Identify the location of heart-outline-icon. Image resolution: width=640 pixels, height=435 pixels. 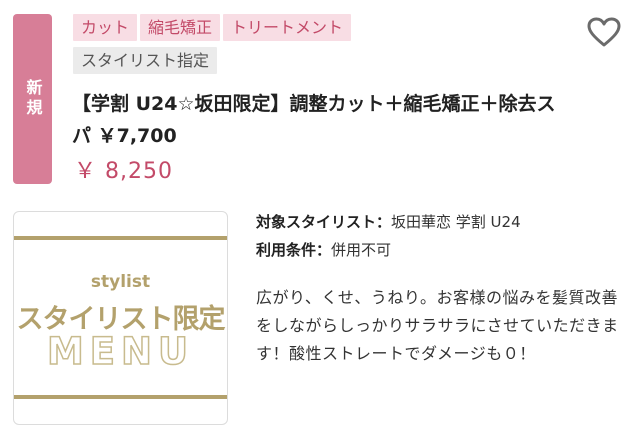
(604, 32).